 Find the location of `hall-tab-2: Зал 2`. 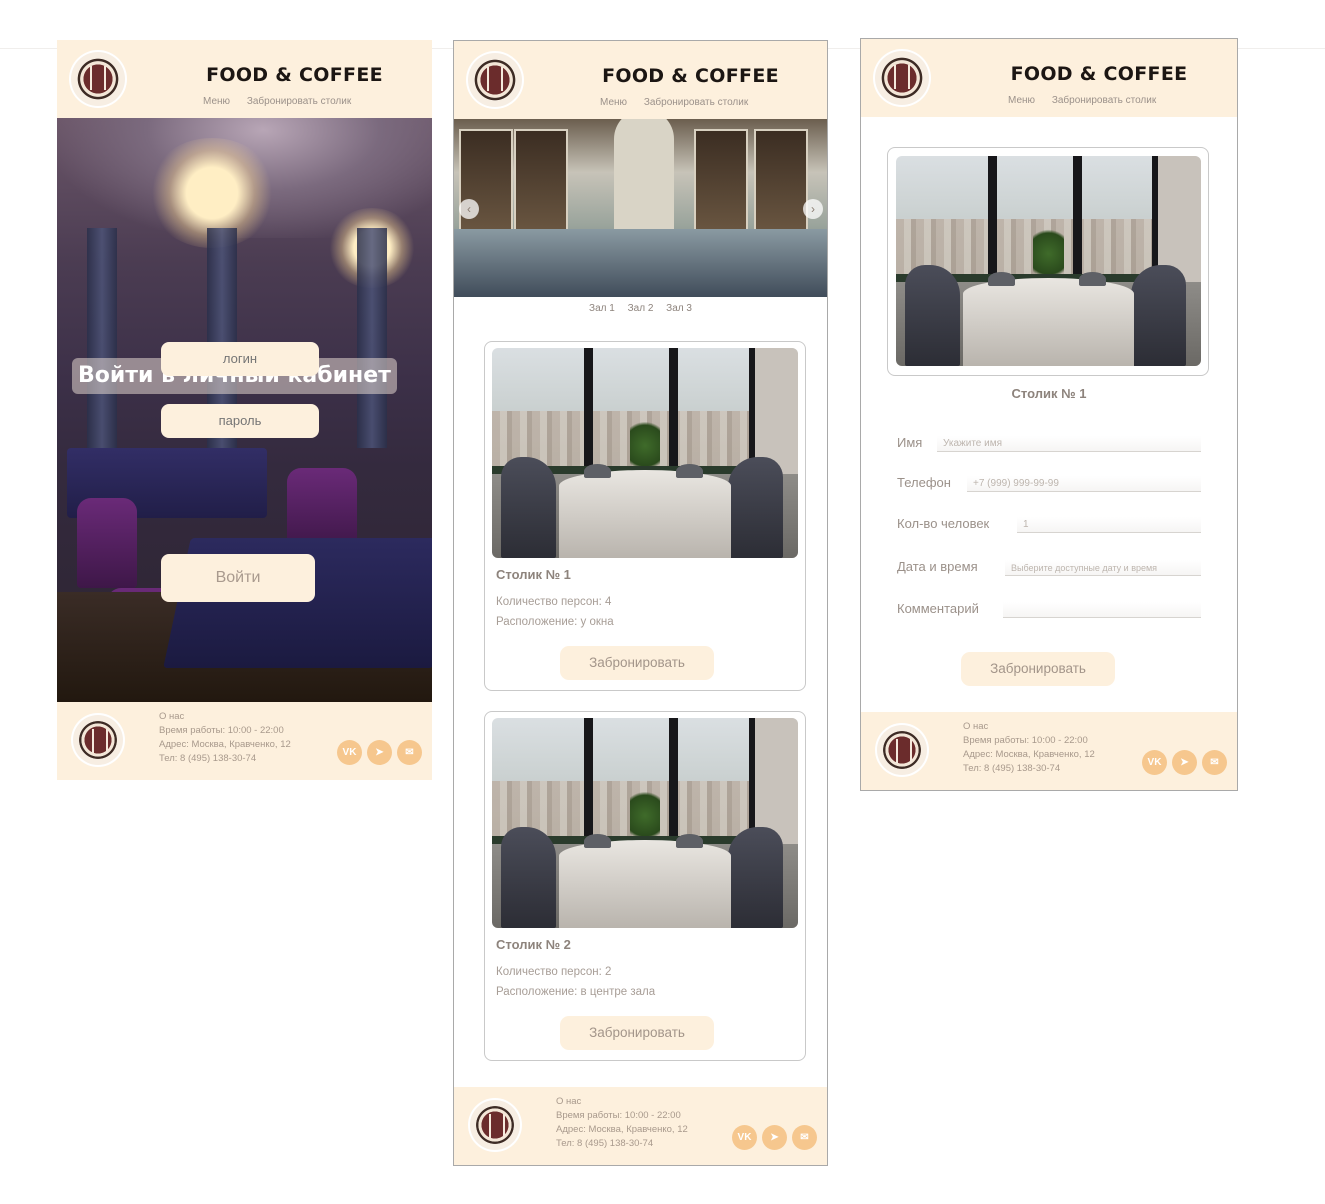

hall-tab-2: Зал 2 is located at coordinates (641, 308).